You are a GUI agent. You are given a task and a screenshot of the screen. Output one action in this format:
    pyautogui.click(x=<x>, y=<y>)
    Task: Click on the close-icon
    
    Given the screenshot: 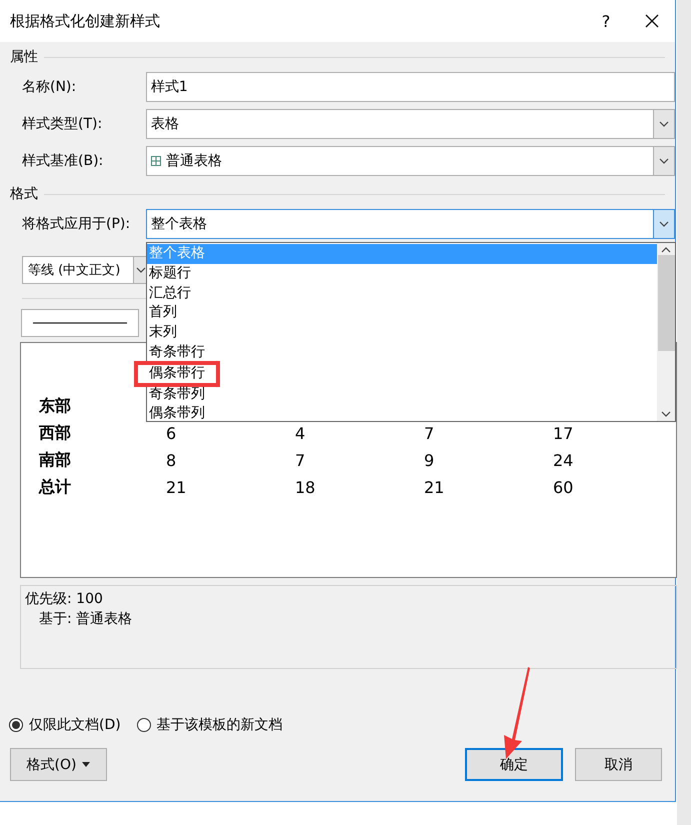 What is the action you would take?
    pyautogui.click(x=652, y=21)
    